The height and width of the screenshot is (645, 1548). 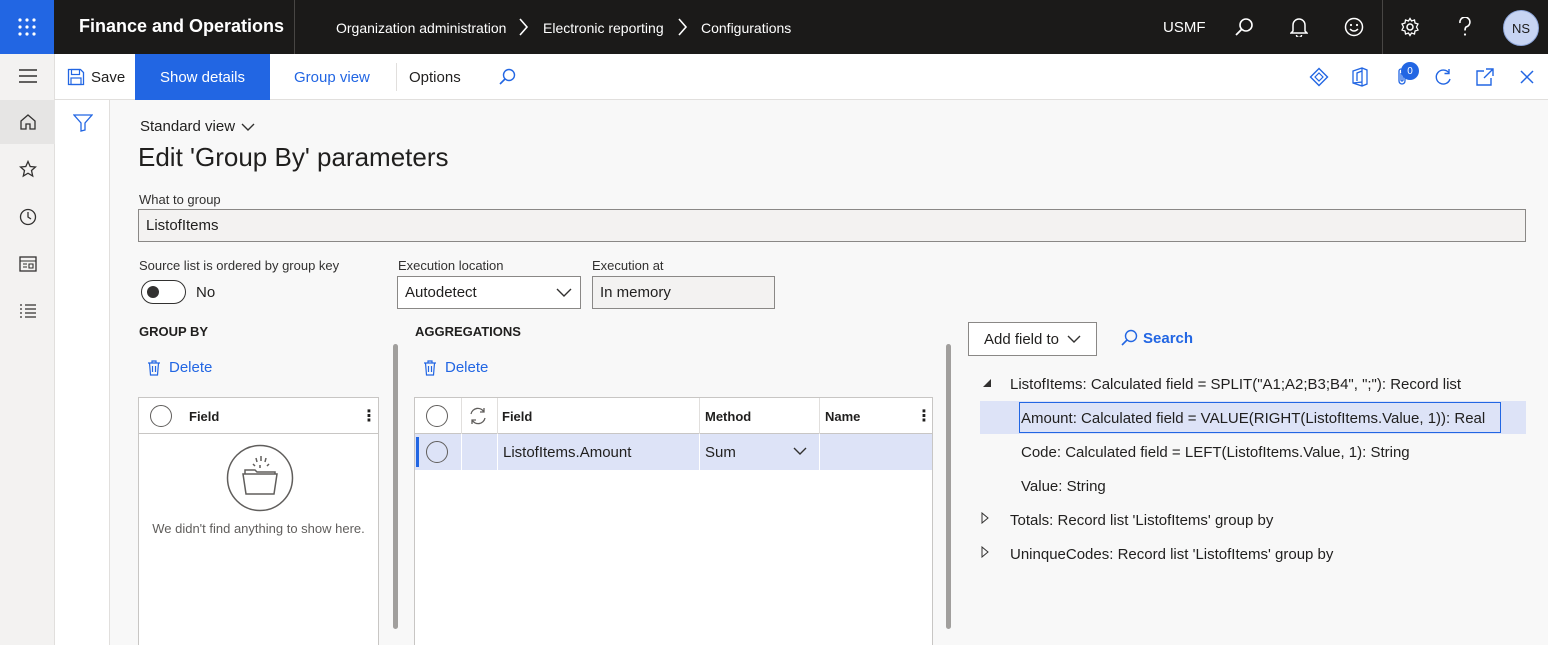 I want to click on table-row: ListofItems.Amount Sum, so click(x=673, y=452).